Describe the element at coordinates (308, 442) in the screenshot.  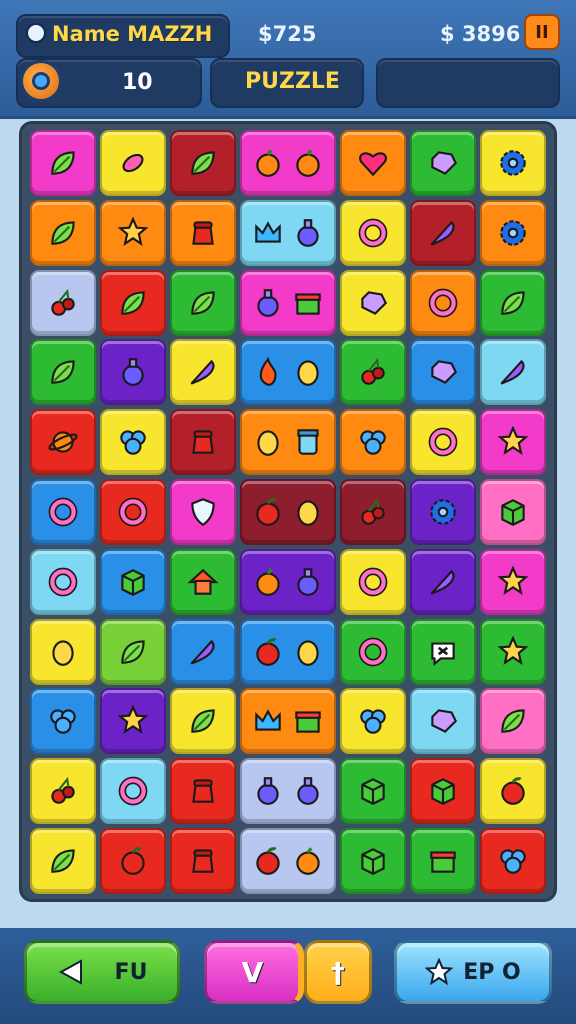
I see `jar-icon` at that location.